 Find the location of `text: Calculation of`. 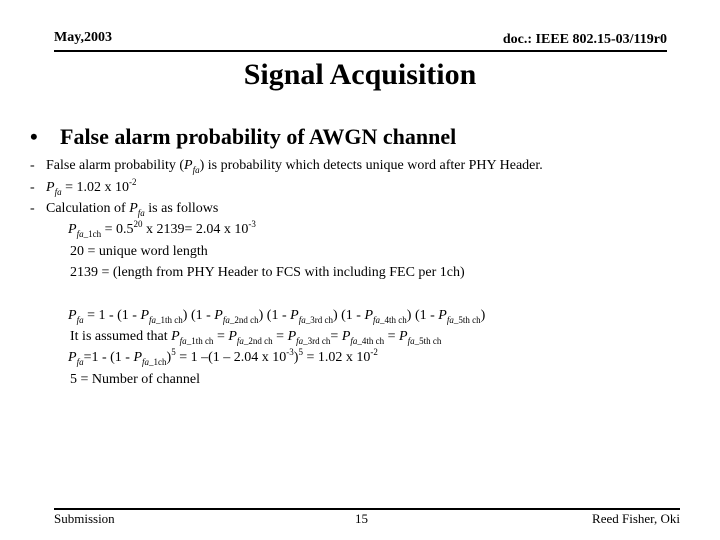

text: Calculation of is located at coordinates (88, 208).